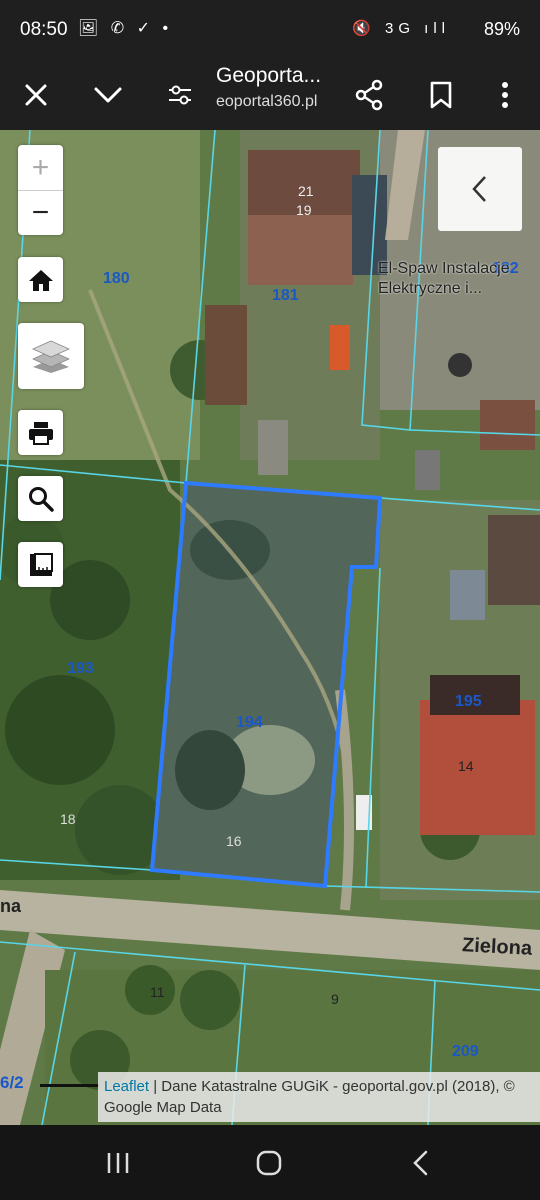  Describe the element at coordinates (40, 168) in the screenshot. I see `zoom-in-button: +` at that location.